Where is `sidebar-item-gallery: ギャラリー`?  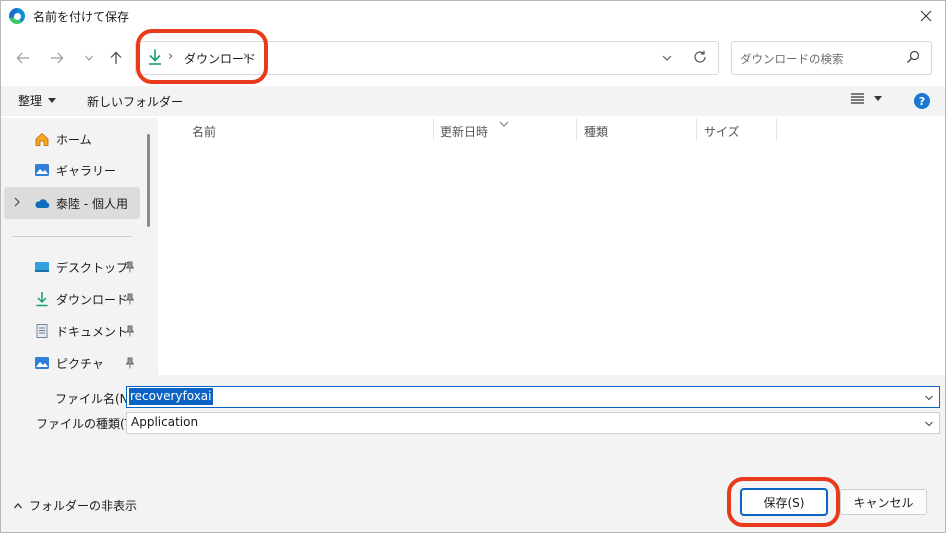
sidebar-item-gallery: ギャラリー is located at coordinates (75, 170).